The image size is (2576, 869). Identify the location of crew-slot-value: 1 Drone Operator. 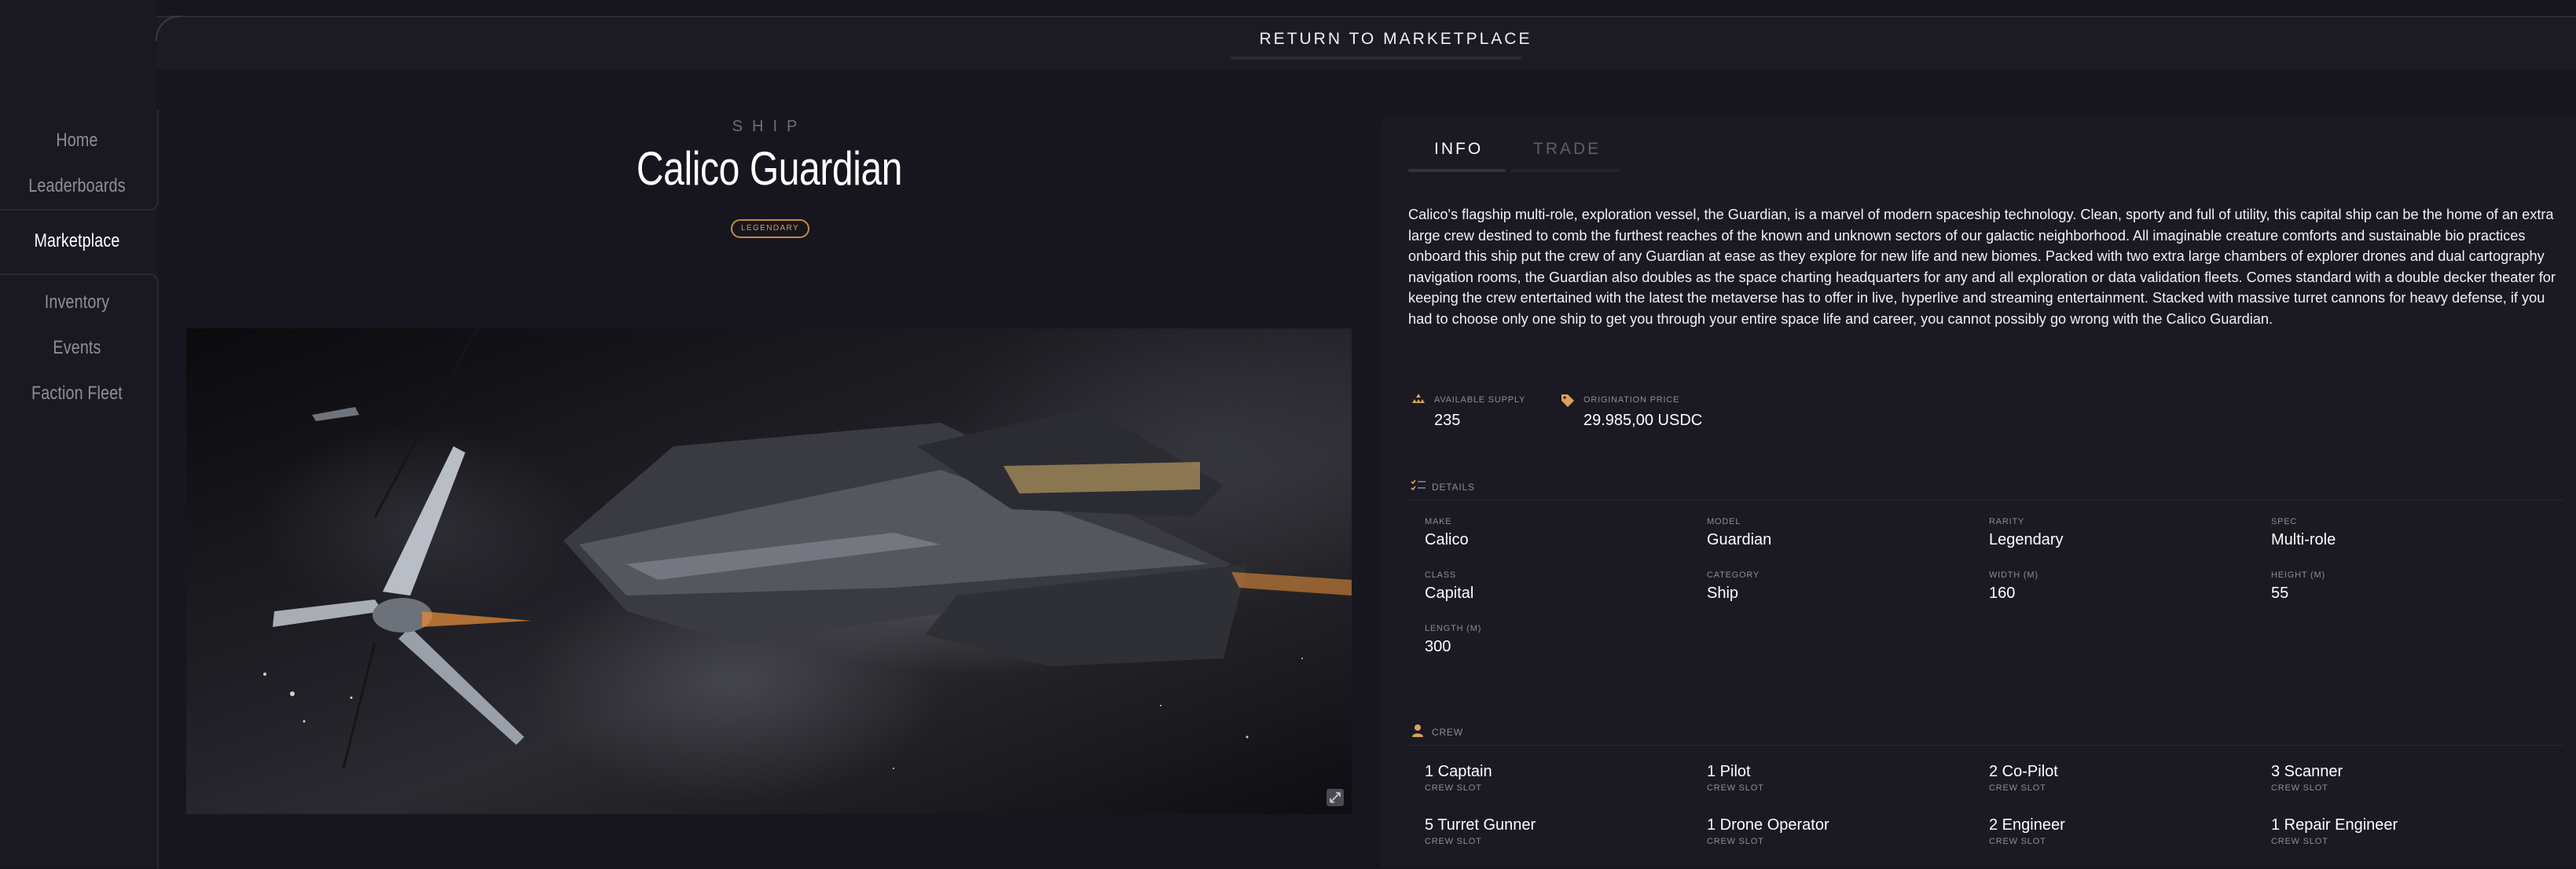
(1768, 825).